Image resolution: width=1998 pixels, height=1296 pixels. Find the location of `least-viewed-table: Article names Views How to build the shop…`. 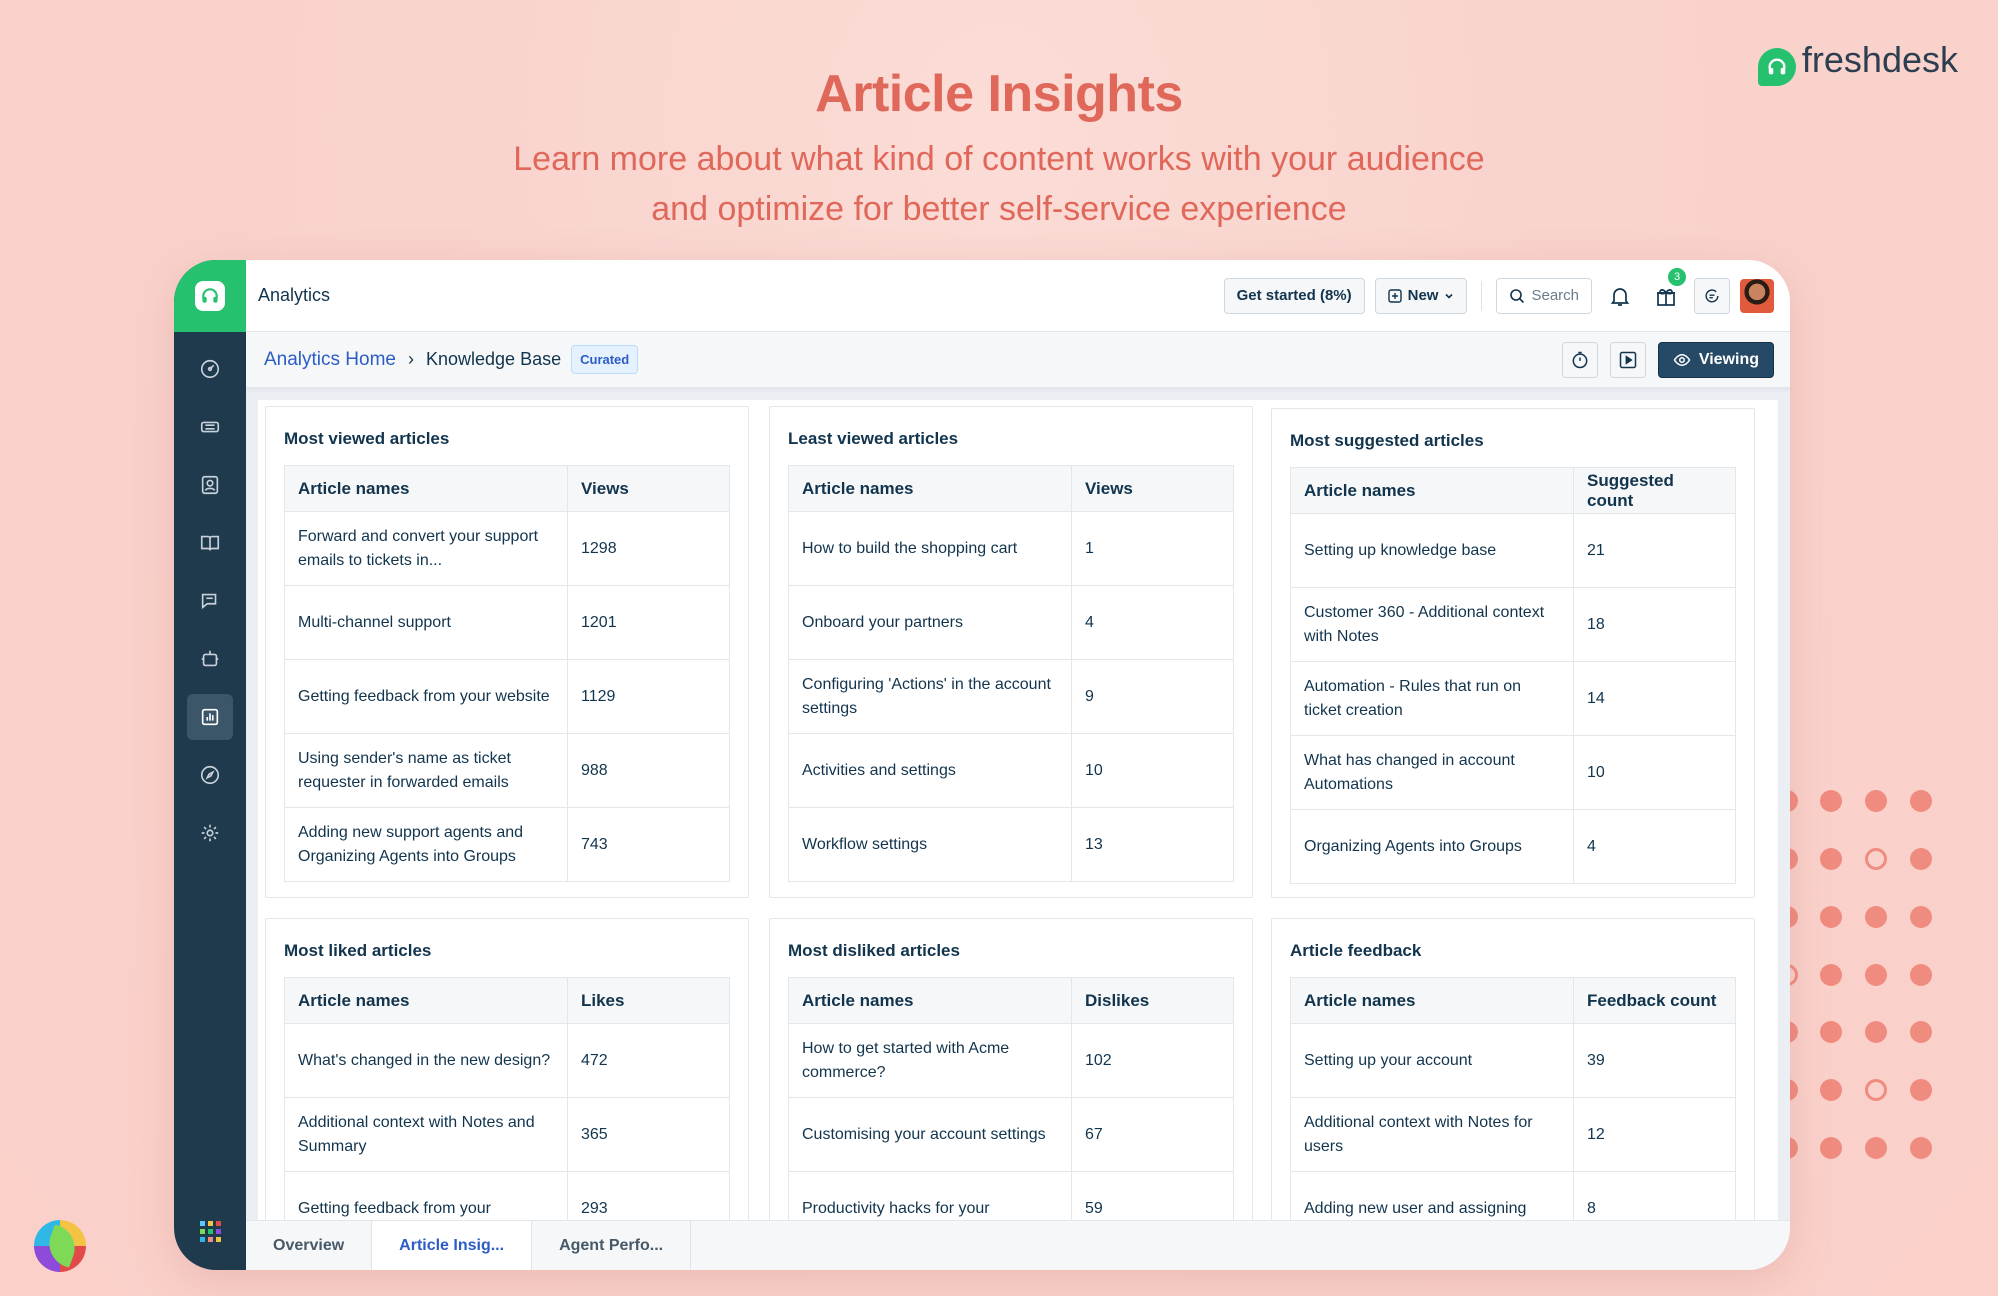

least-viewed-table: Article names Views How to build the shop… is located at coordinates (1011, 673).